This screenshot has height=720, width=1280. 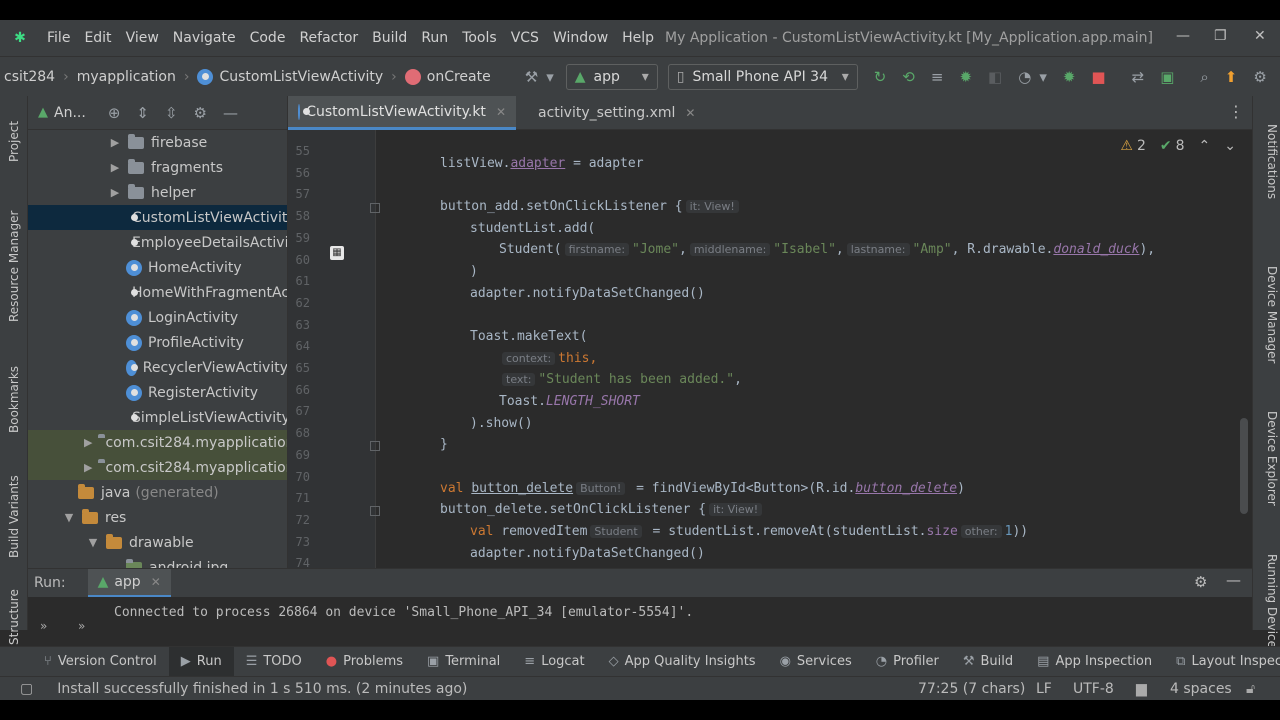 I want to click on tree-item: ▶ helper, so click(x=157, y=192).